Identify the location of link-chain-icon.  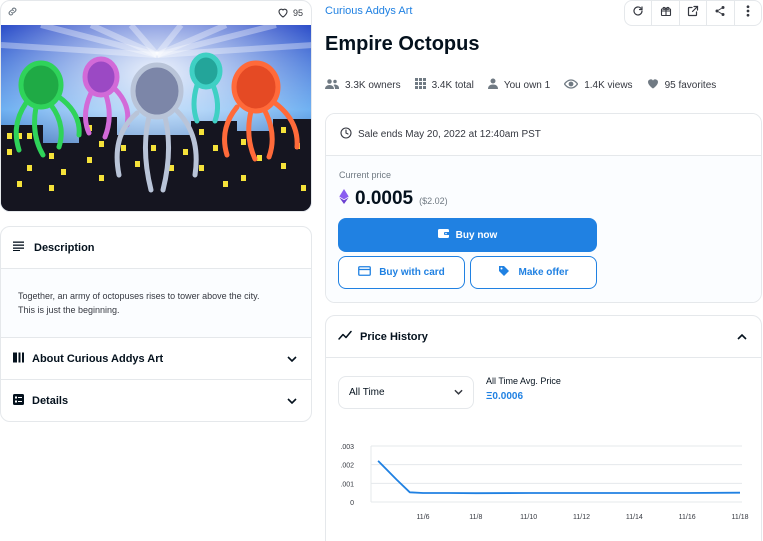
(12, 13).